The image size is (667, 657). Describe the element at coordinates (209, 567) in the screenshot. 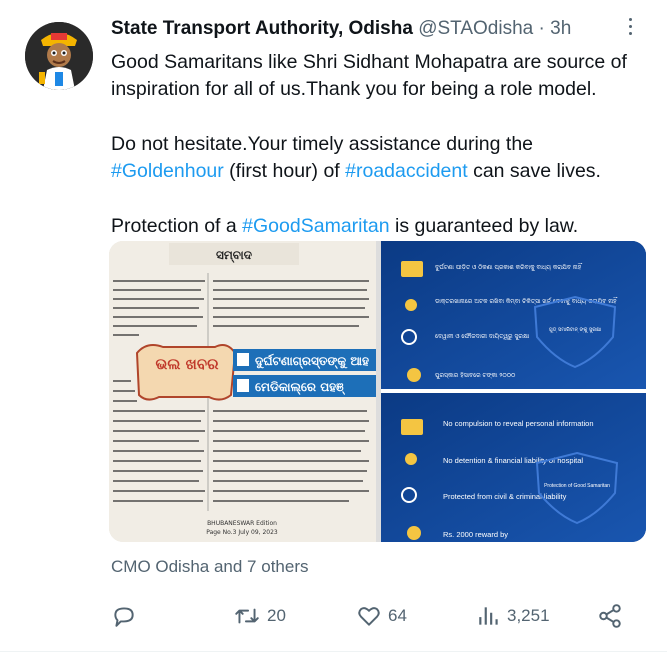

I see `liked-by: CMO Odisha and 7 others` at that location.